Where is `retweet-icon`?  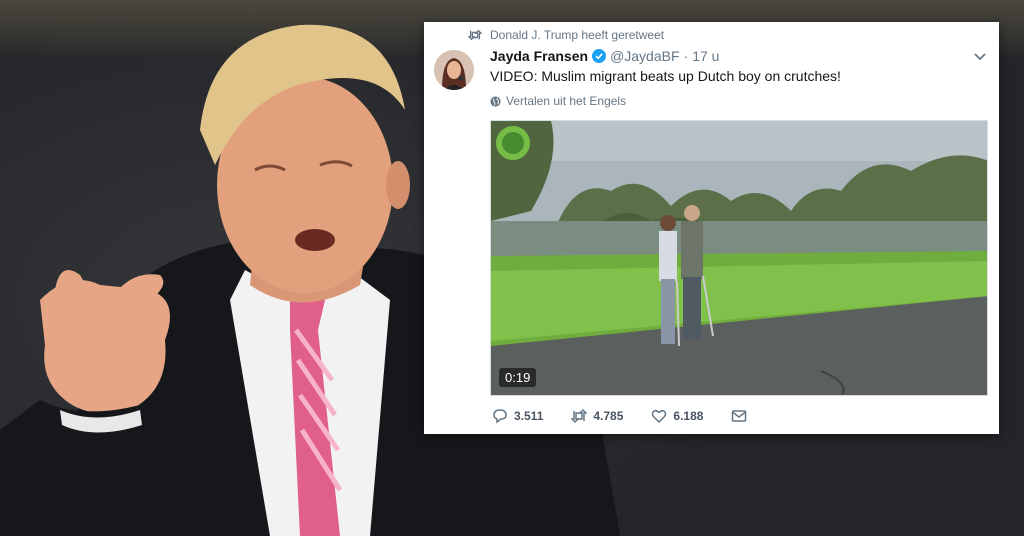
retweet-icon is located at coordinates (475, 35).